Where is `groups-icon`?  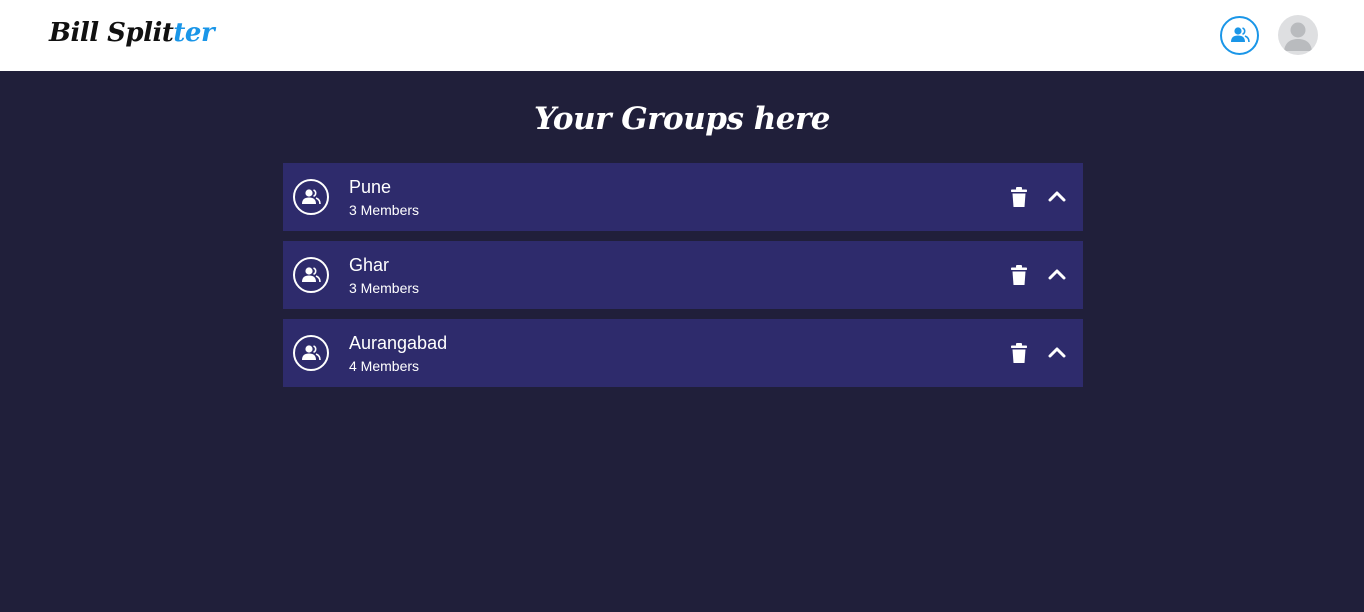 groups-icon is located at coordinates (1240, 35).